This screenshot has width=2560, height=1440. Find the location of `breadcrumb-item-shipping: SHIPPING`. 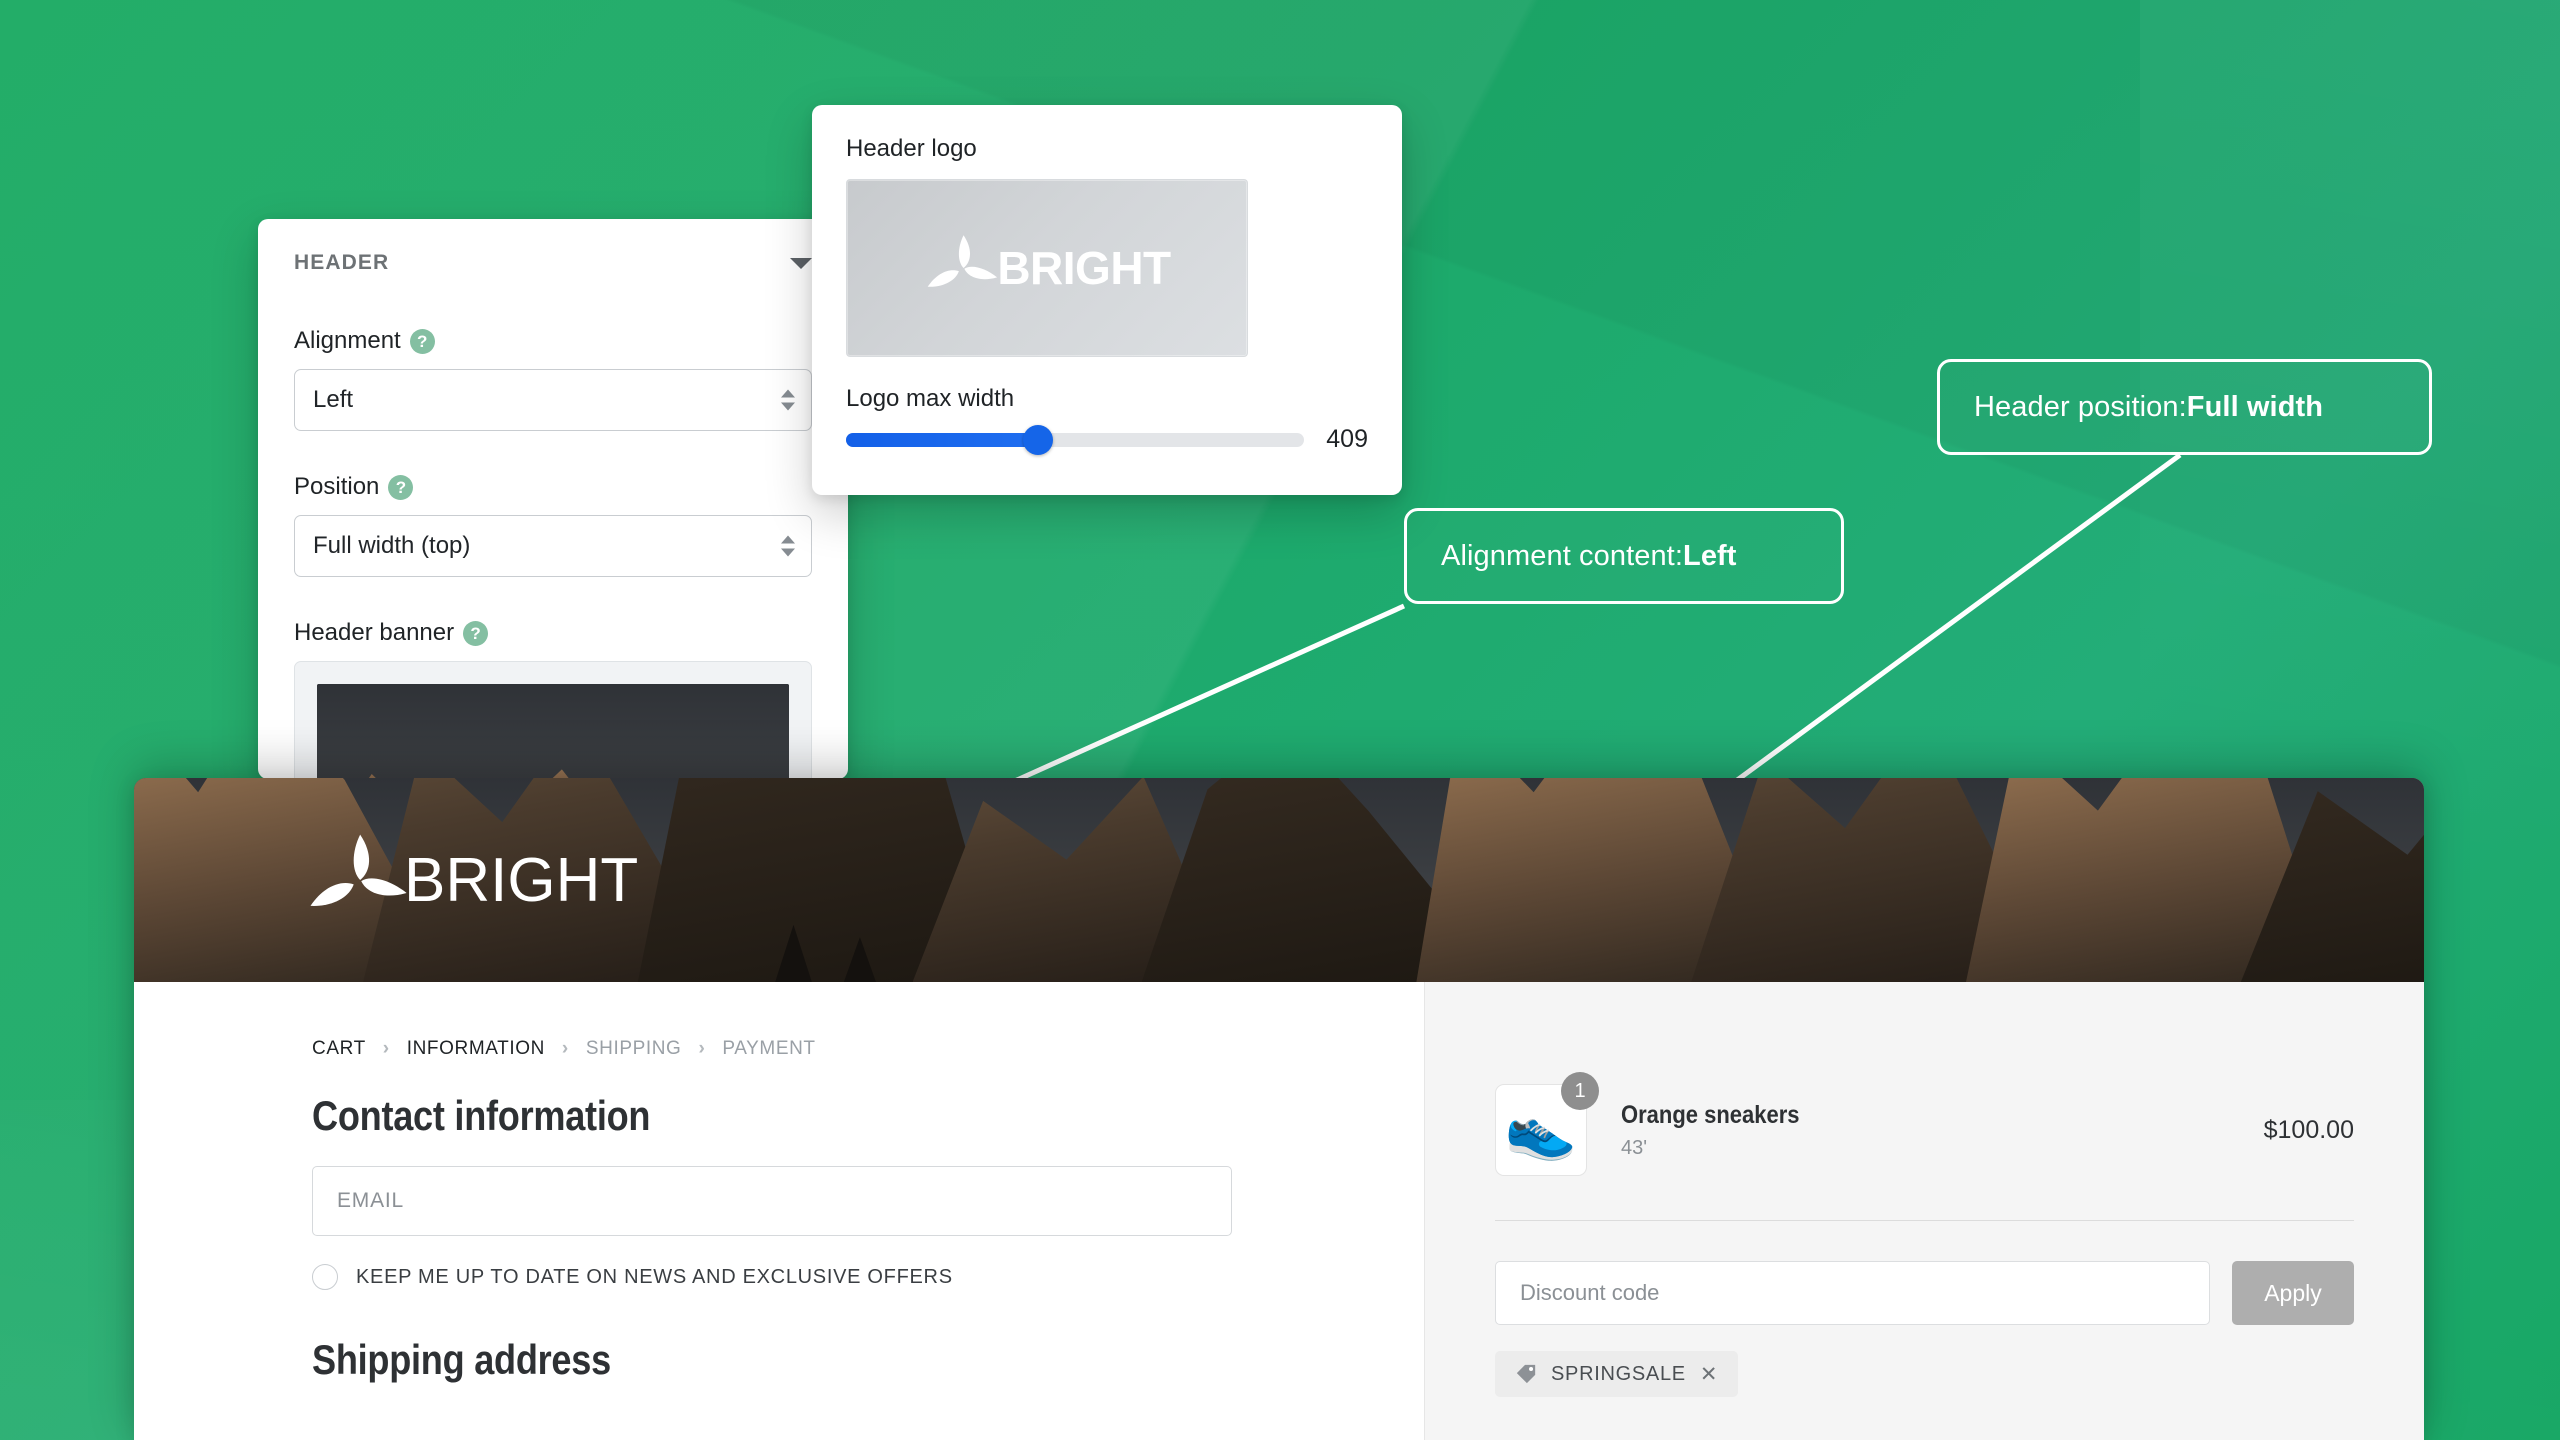

breadcrumb-item-shipping: SHIPPING is located at coordinates (634, 1049).